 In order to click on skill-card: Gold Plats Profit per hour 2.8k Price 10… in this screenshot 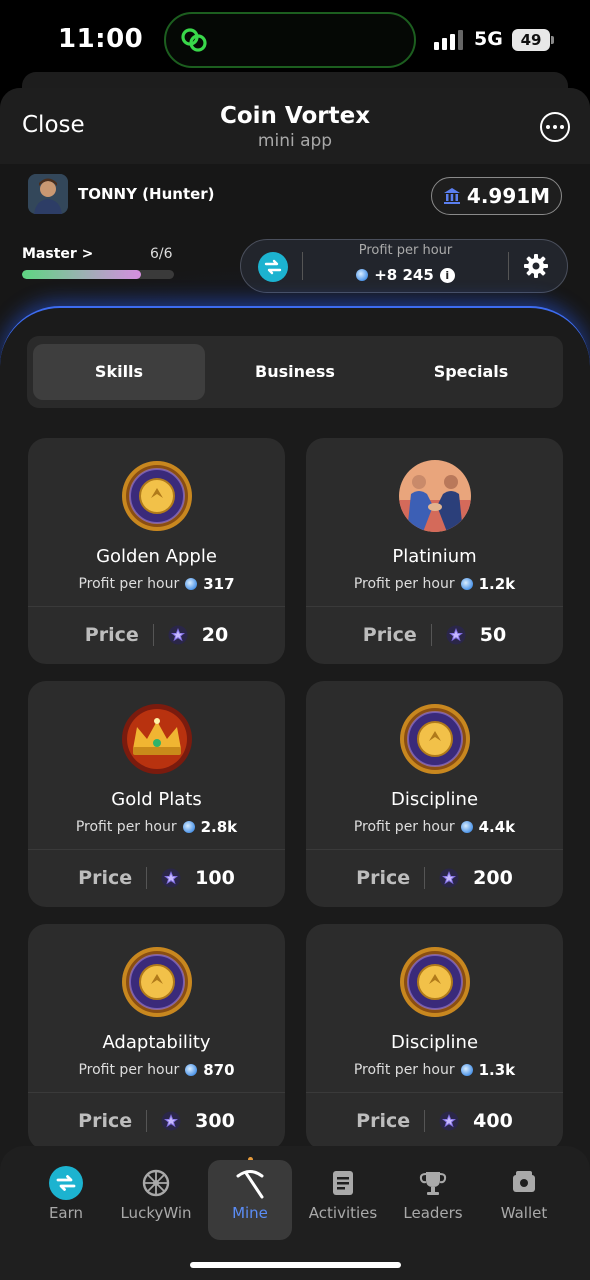, I will do `click(156, 794)`.